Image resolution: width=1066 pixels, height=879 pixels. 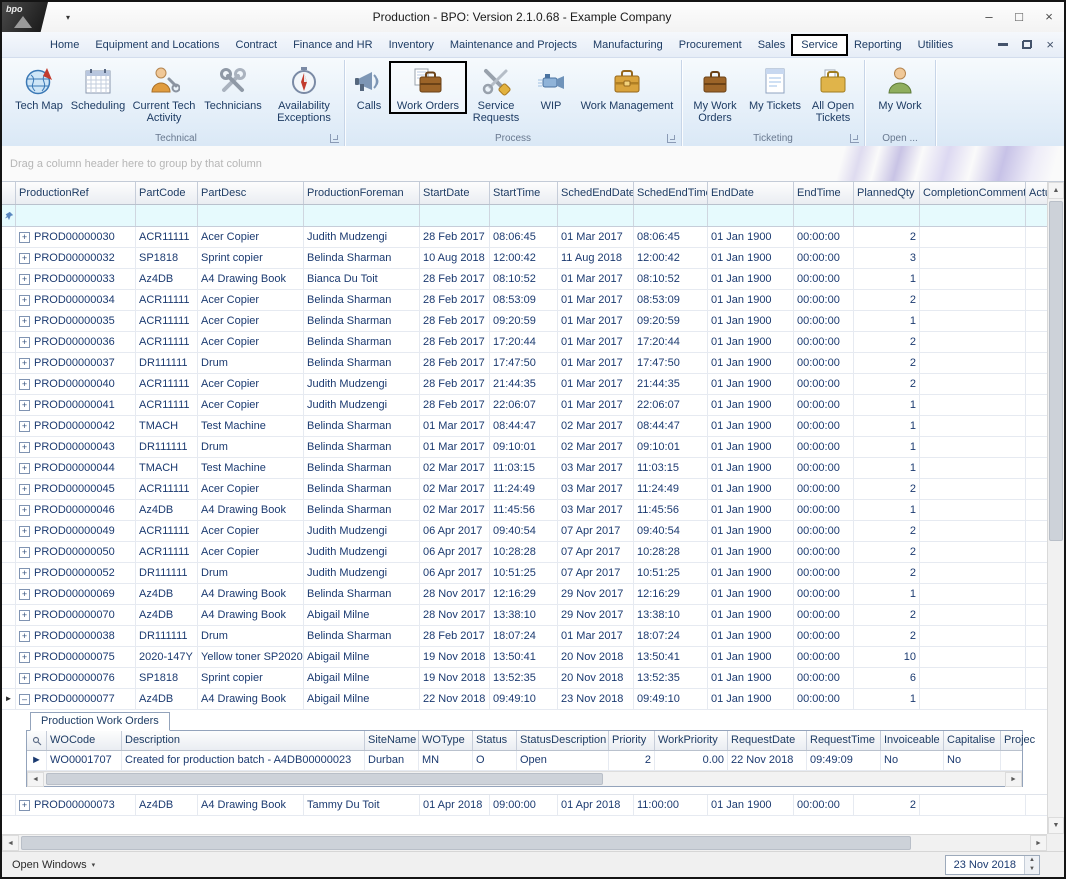 I want to click on scroll-down-button: ▼, so click(x=1056, y=825).